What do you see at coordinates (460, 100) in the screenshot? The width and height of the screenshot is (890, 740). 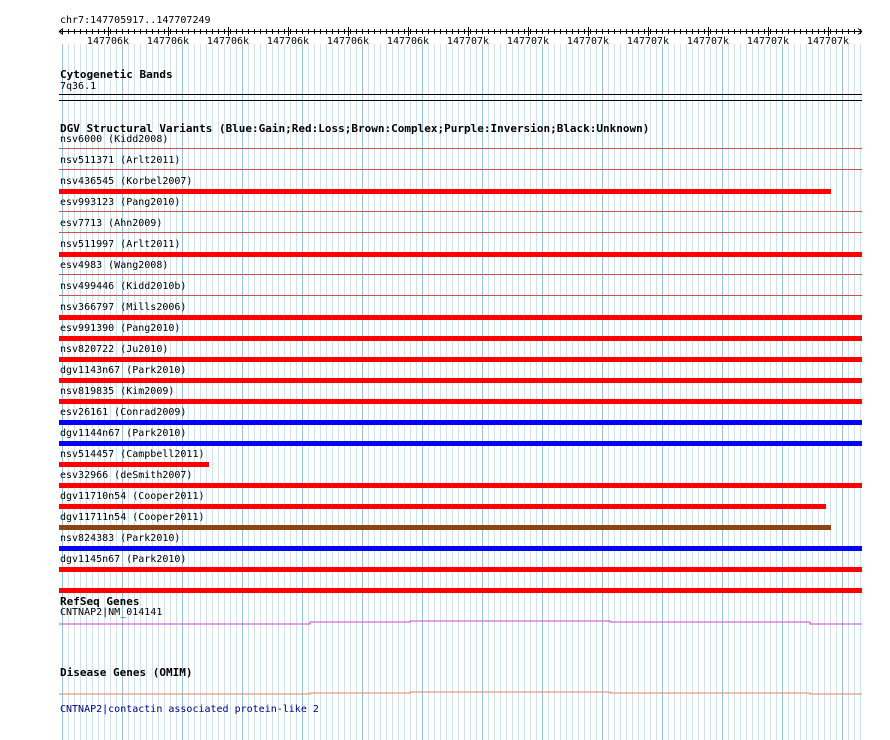 I see `cytogenetic-band-line-lower` at bounding box center [460, 100].